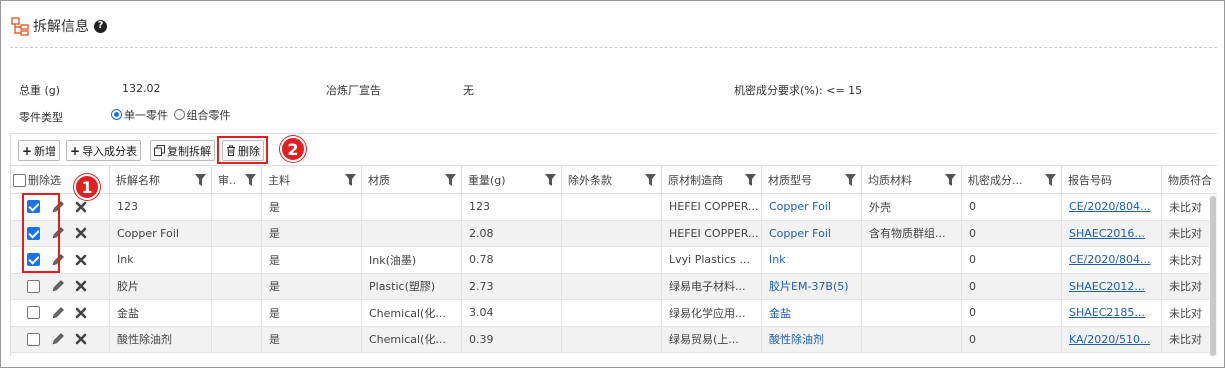 The height and width of the screenshot is (368, 1225). I want to click on cell-material: Plastic(塑膠), so click(412, 286).